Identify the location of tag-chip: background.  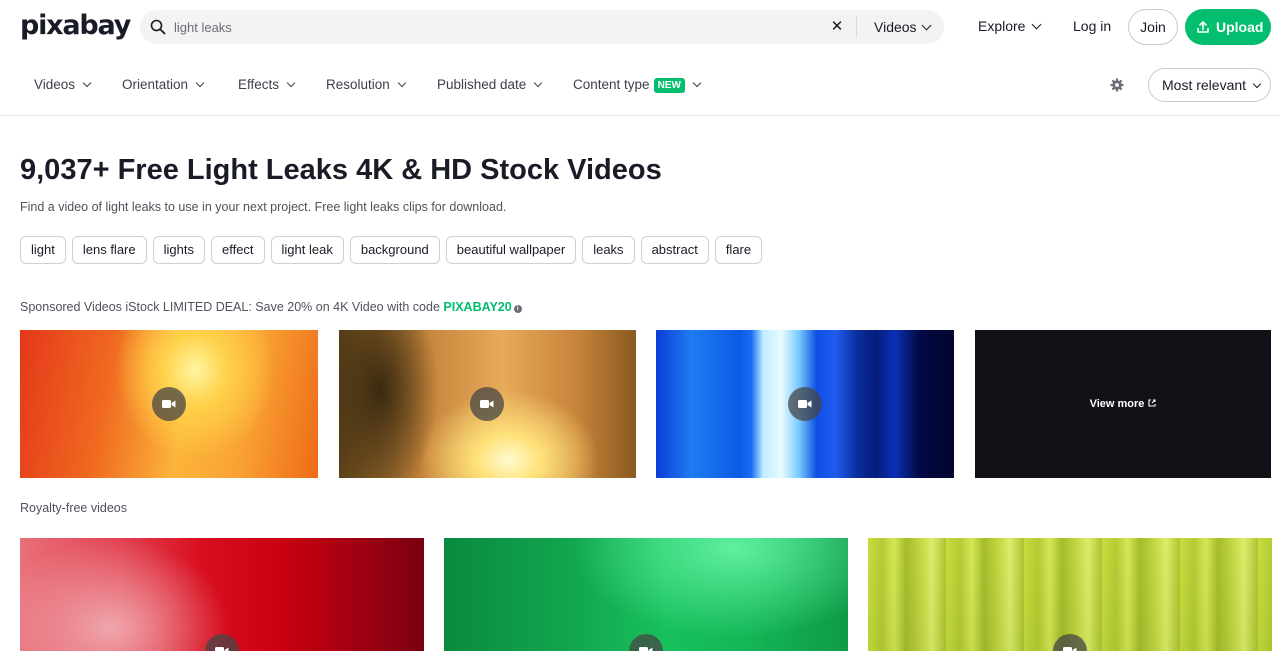
(394, 250).